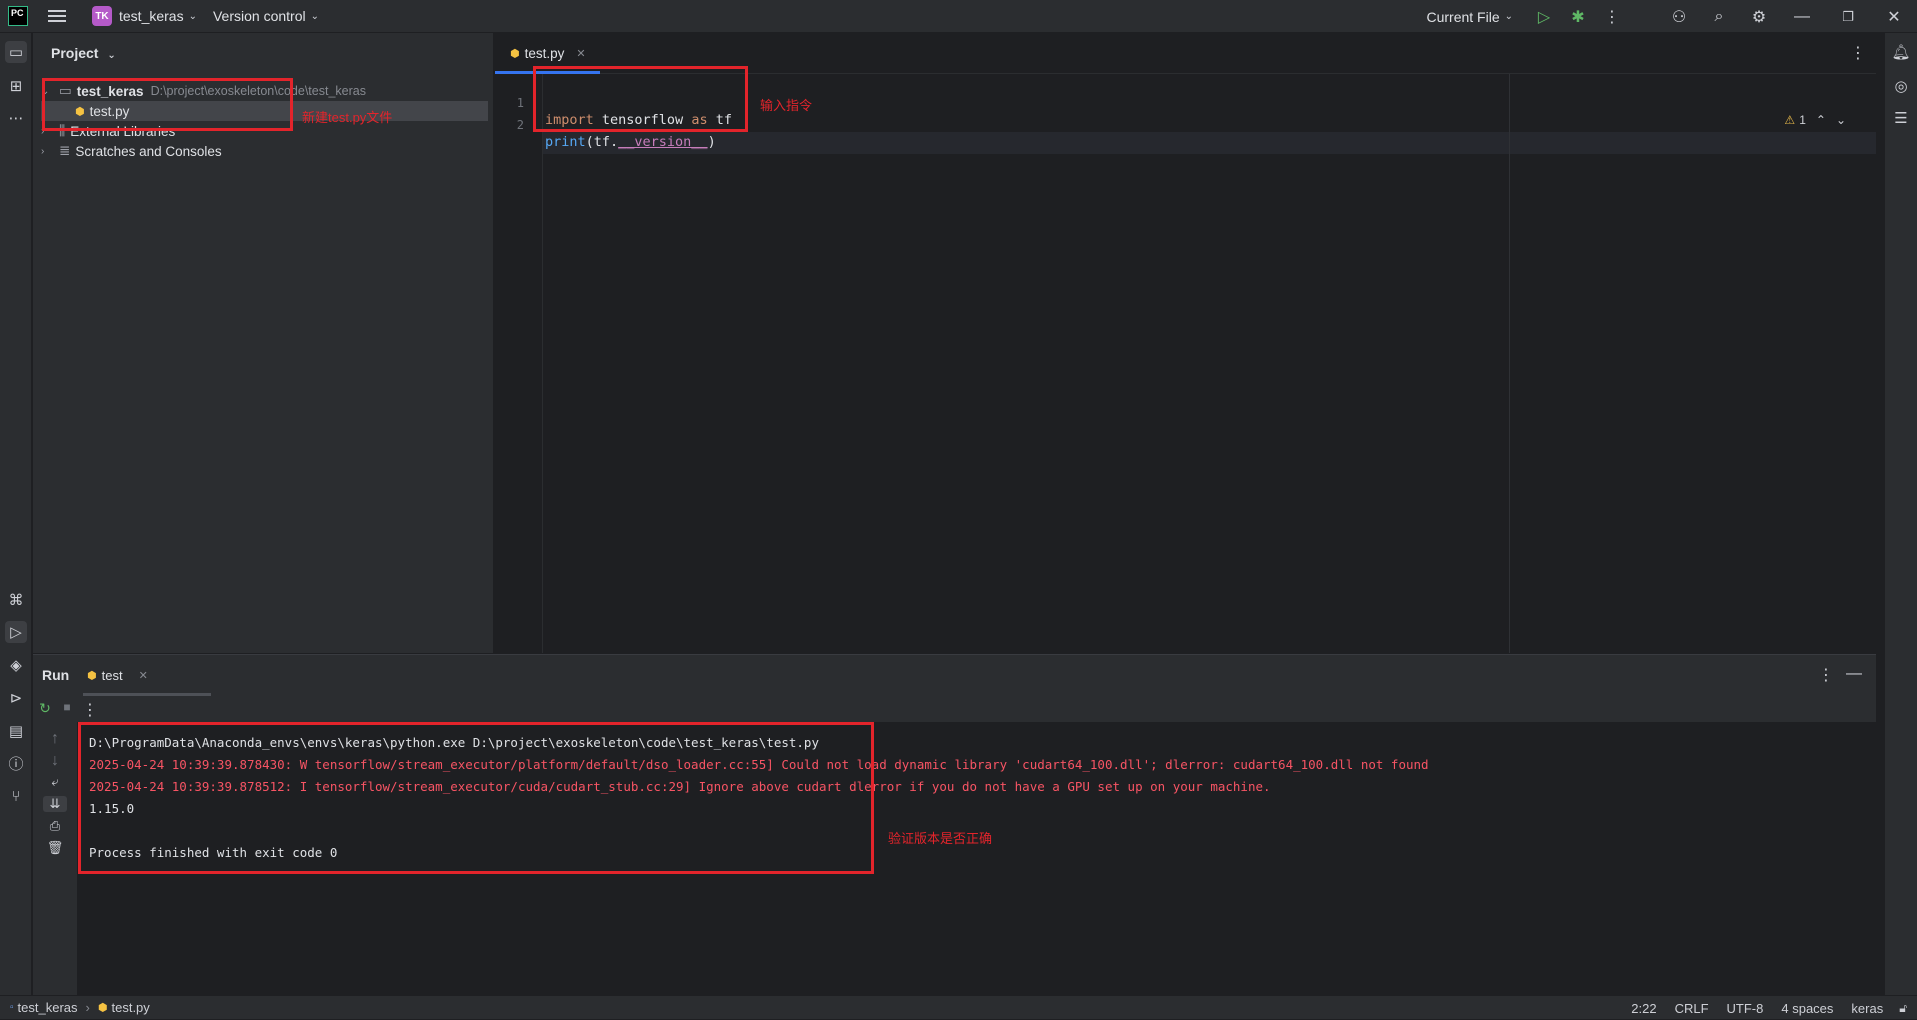  What do you see at coordinates (1901, 52) in the screenshot?
I see `notifications-icon: 🔔︎` at bounding box center [1901, 52].